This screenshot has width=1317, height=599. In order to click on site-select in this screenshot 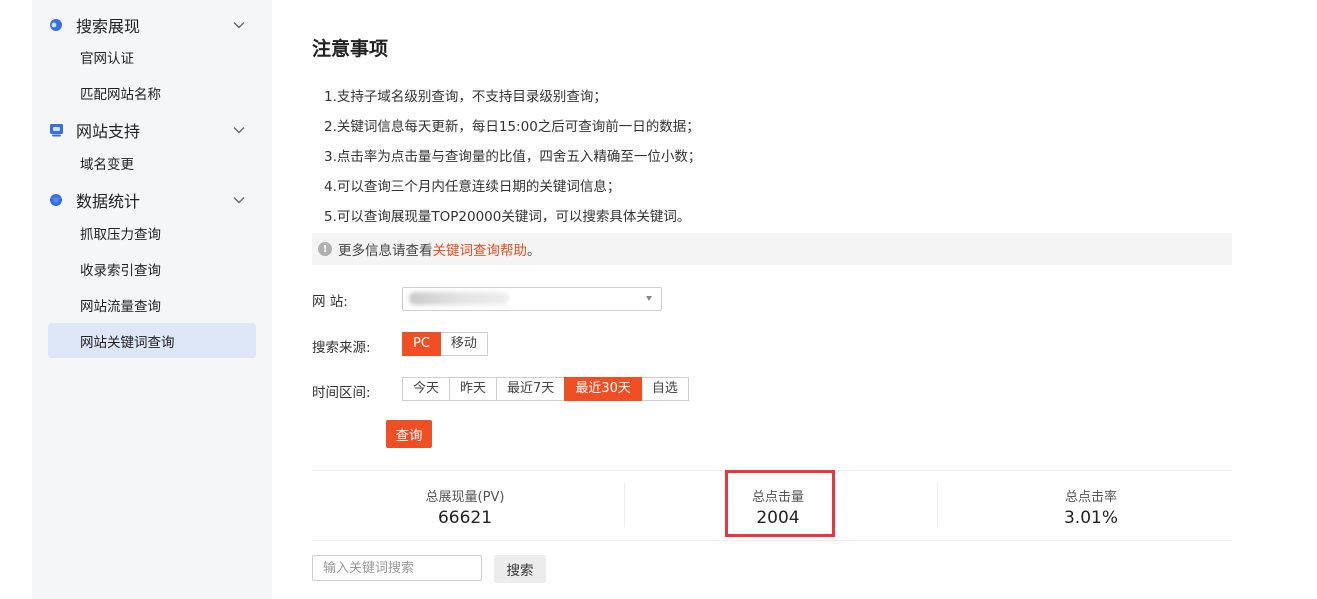, I will do `click(532, 299)`.